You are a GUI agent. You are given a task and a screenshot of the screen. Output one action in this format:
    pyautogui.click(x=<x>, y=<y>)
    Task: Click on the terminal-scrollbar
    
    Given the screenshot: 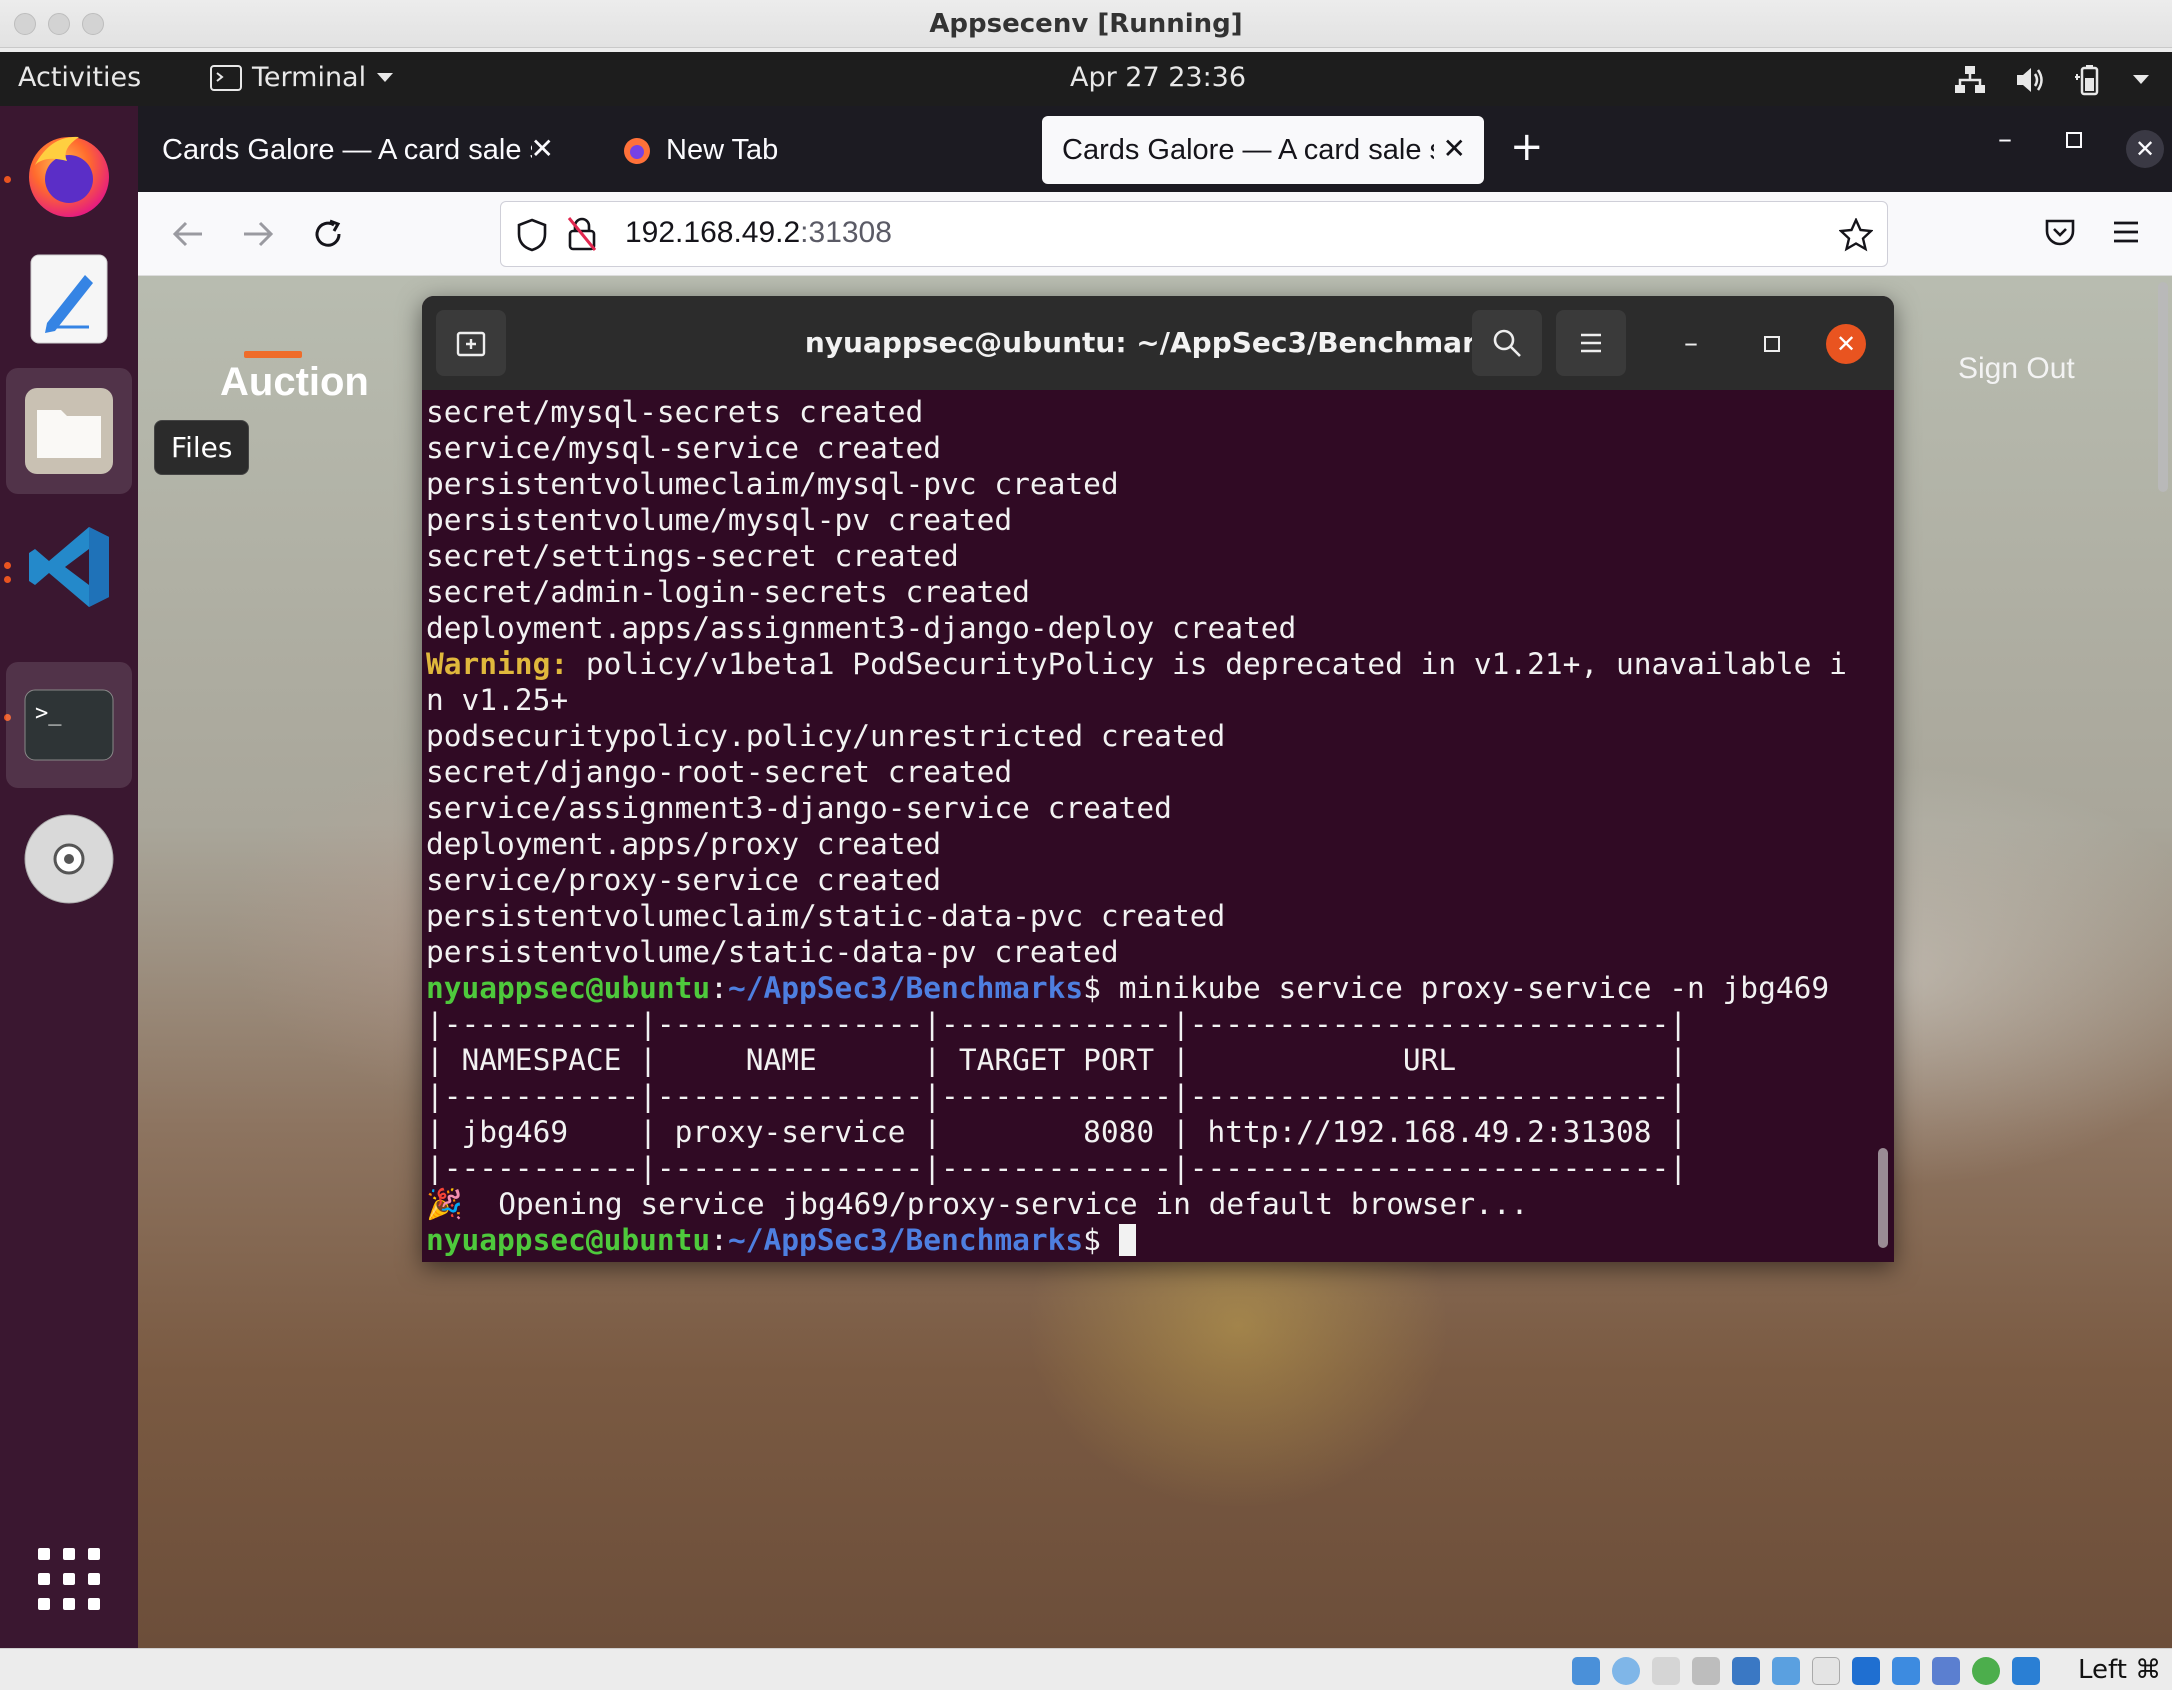 What is the action you would take?
    pyautogui.click(x=1883, y=1198)
    